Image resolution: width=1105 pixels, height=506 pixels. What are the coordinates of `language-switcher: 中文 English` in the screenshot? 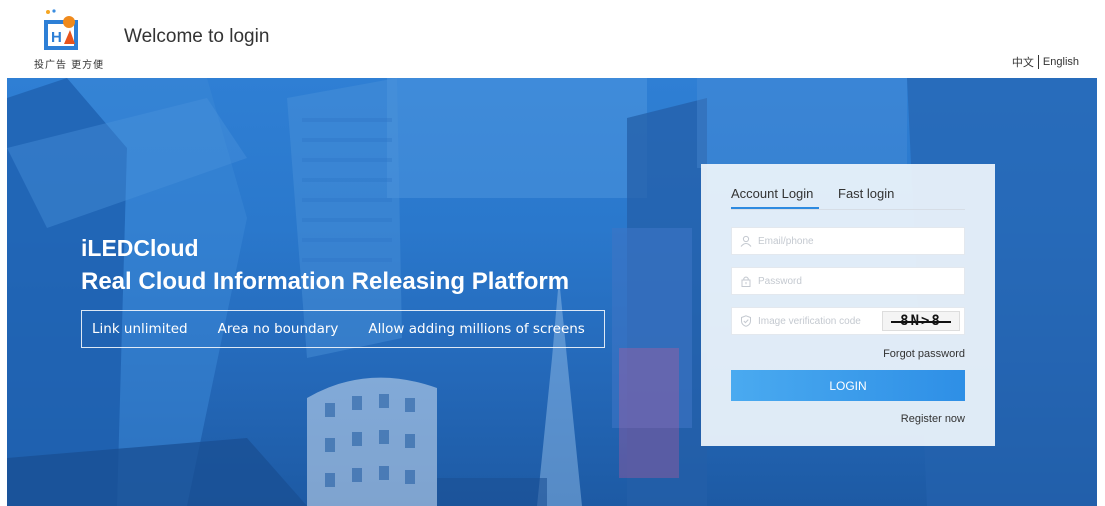 It's located at (1045, 62).